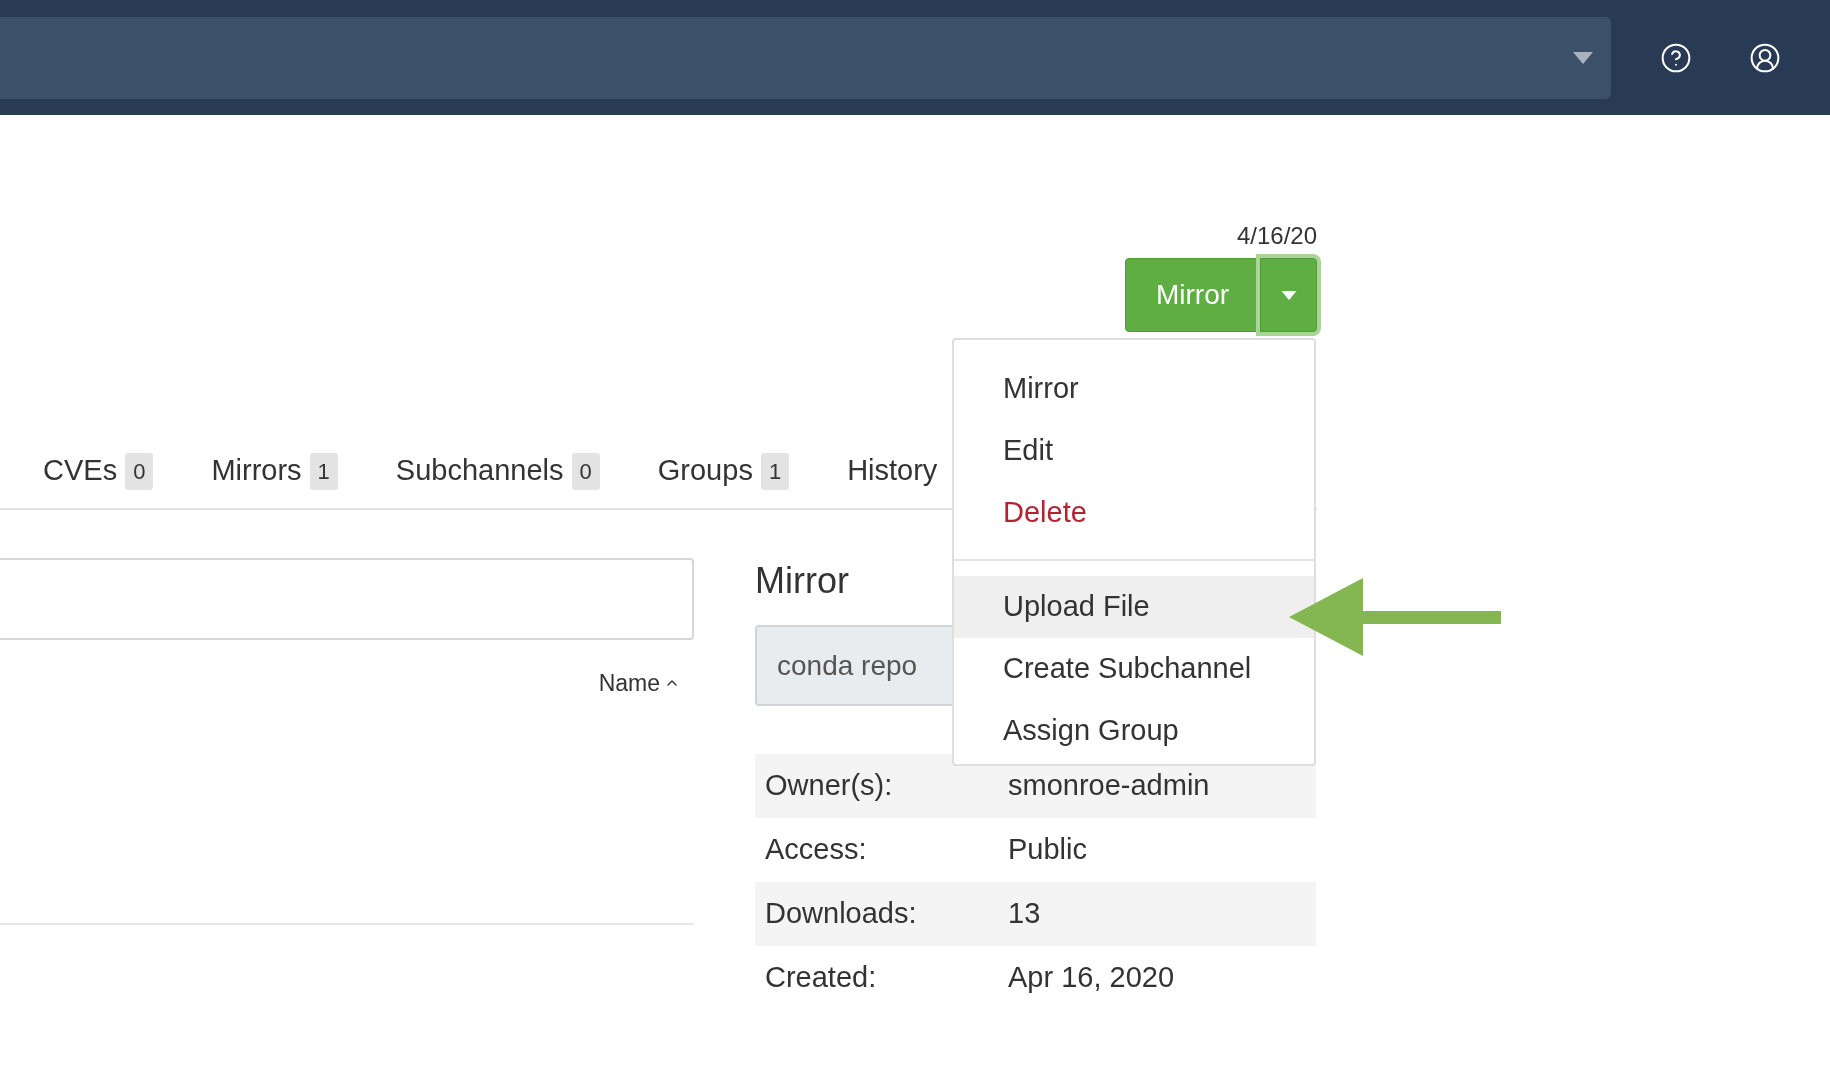  I want to click on date: 4/16/20, so click(1276, 236).